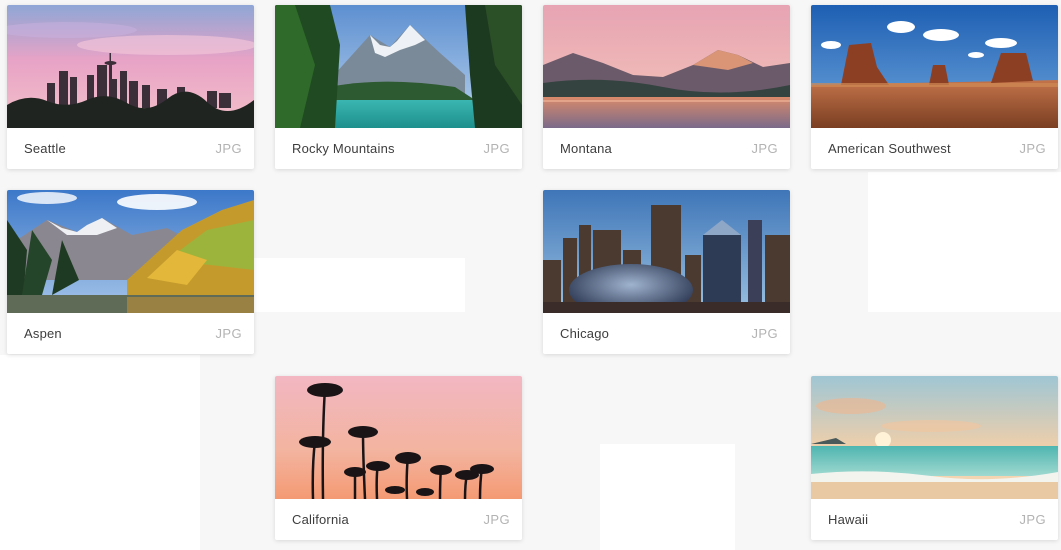  I want to click on gallery-card-california: California JPG, so click(398, 458).